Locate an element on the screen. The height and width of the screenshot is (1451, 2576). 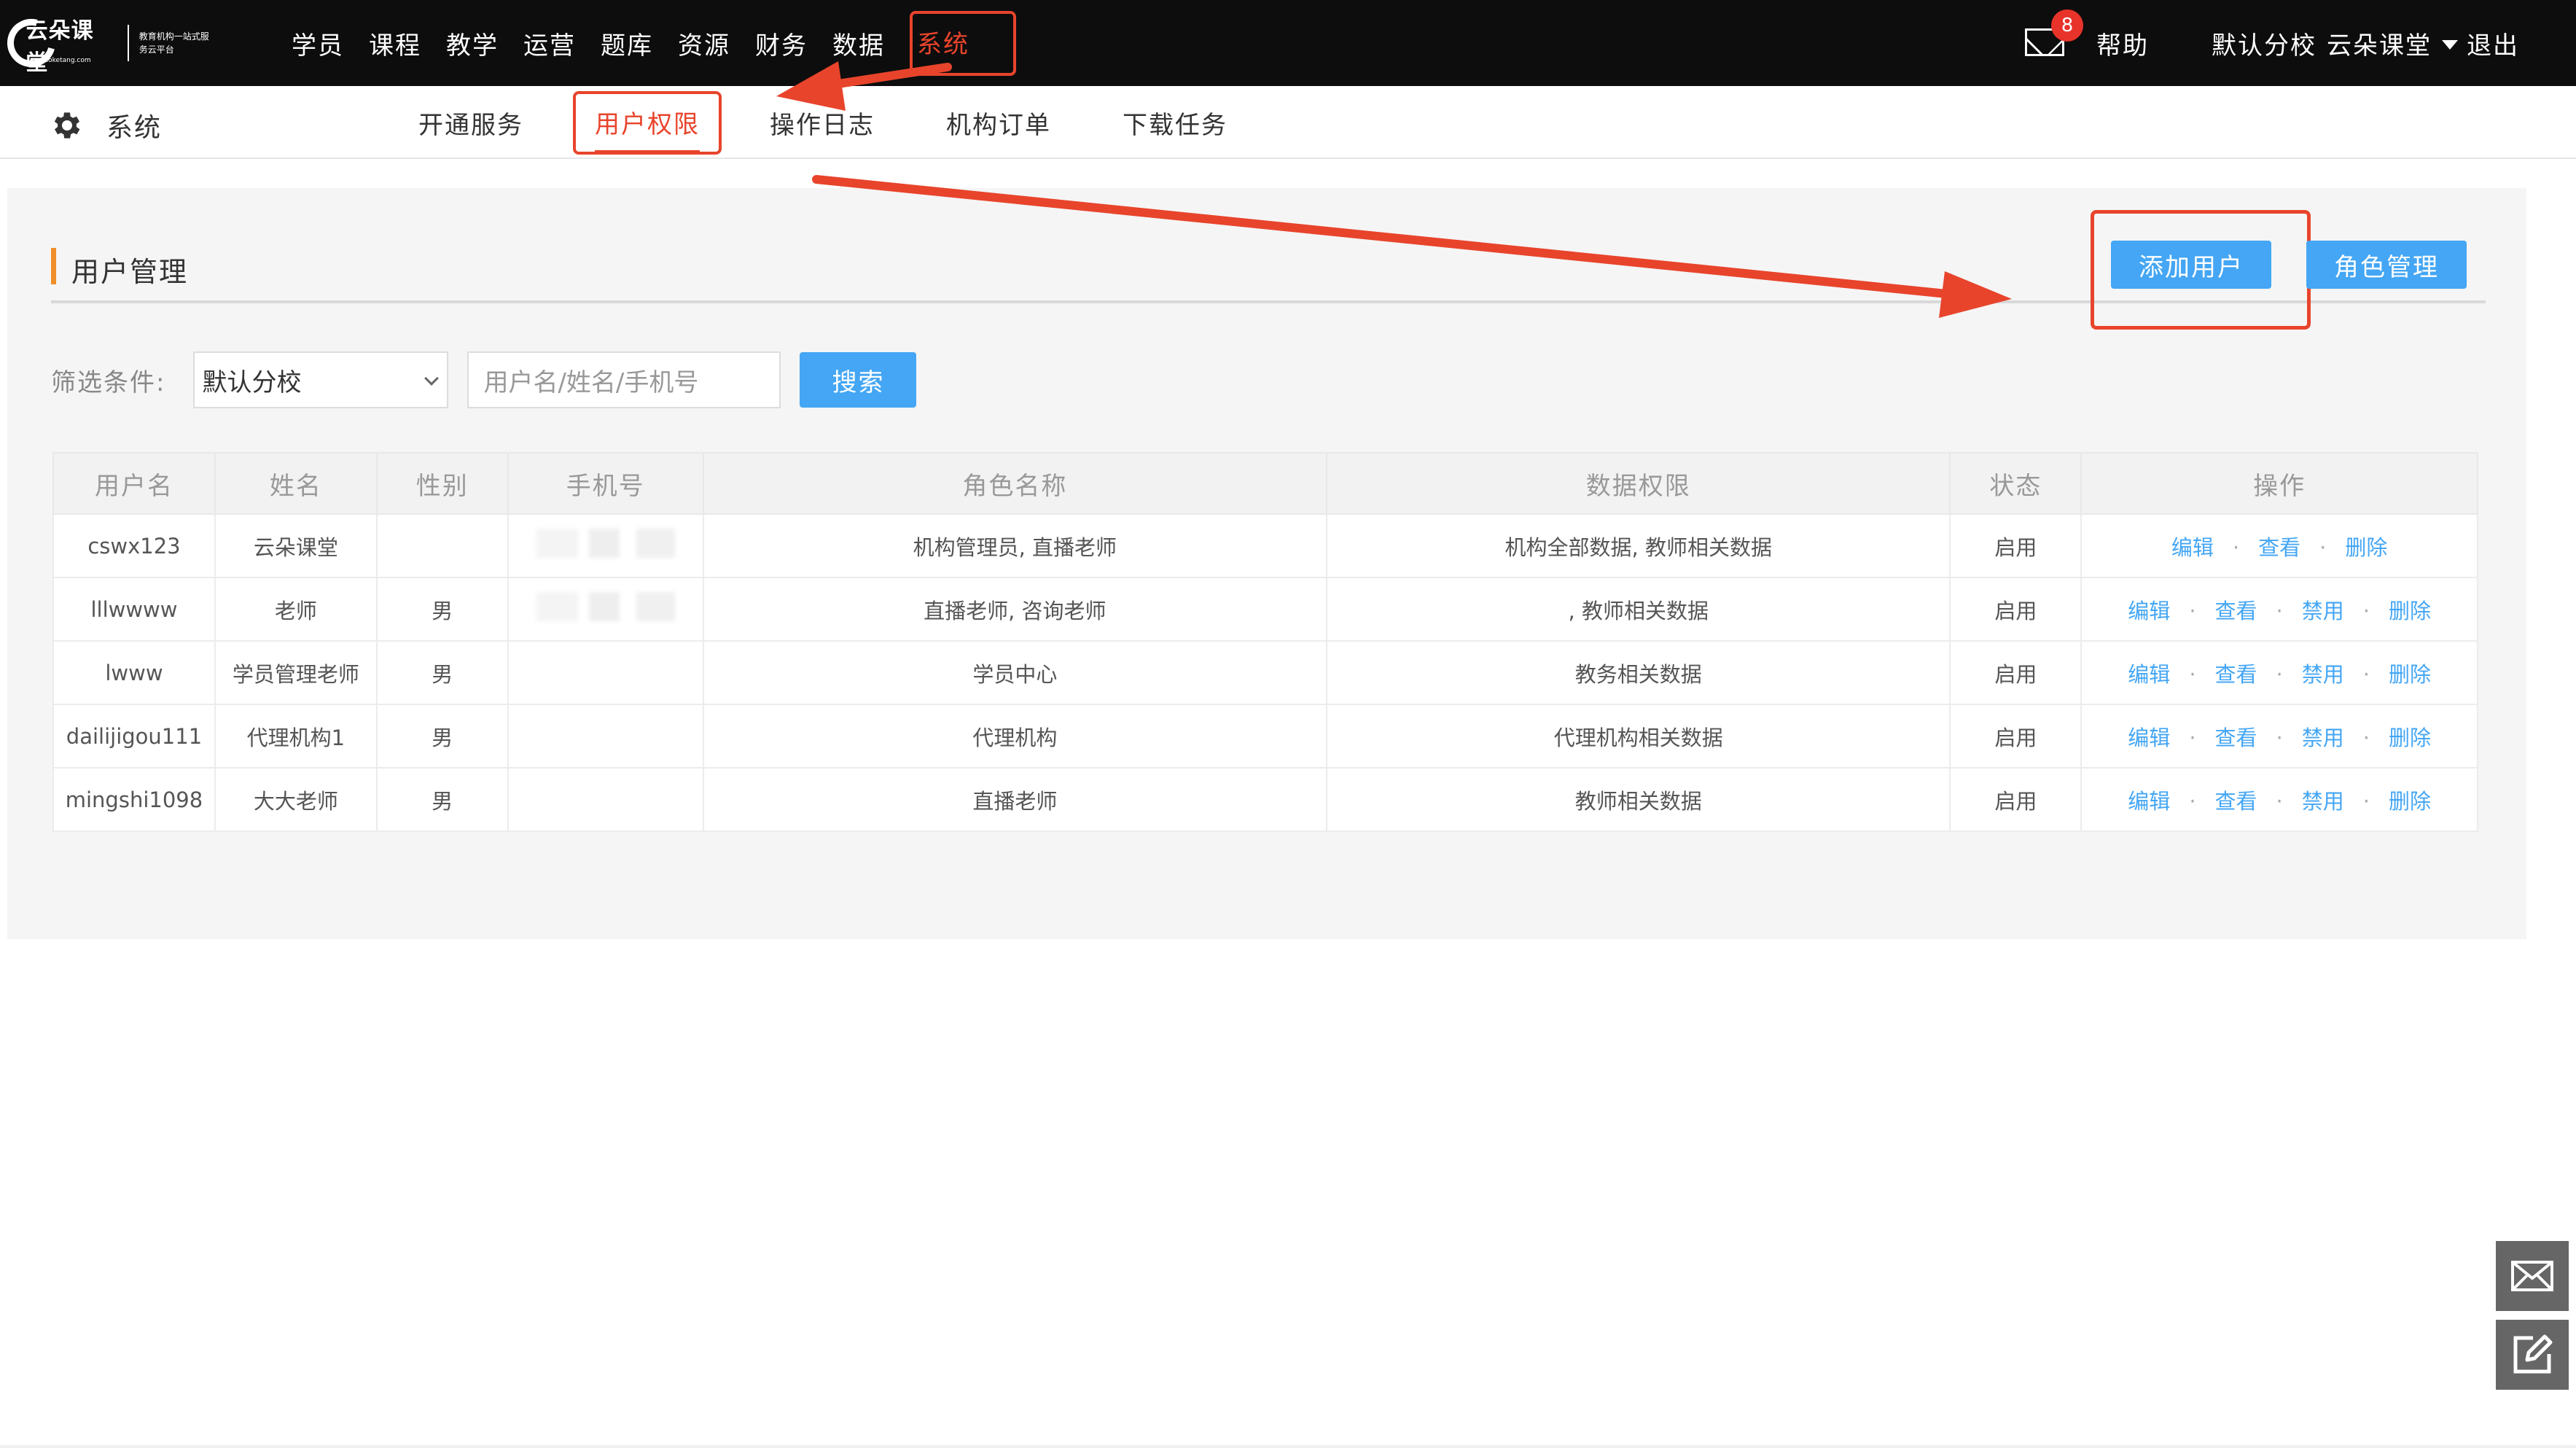
cell-username: lllwwww is located at coordinates (134, 609).